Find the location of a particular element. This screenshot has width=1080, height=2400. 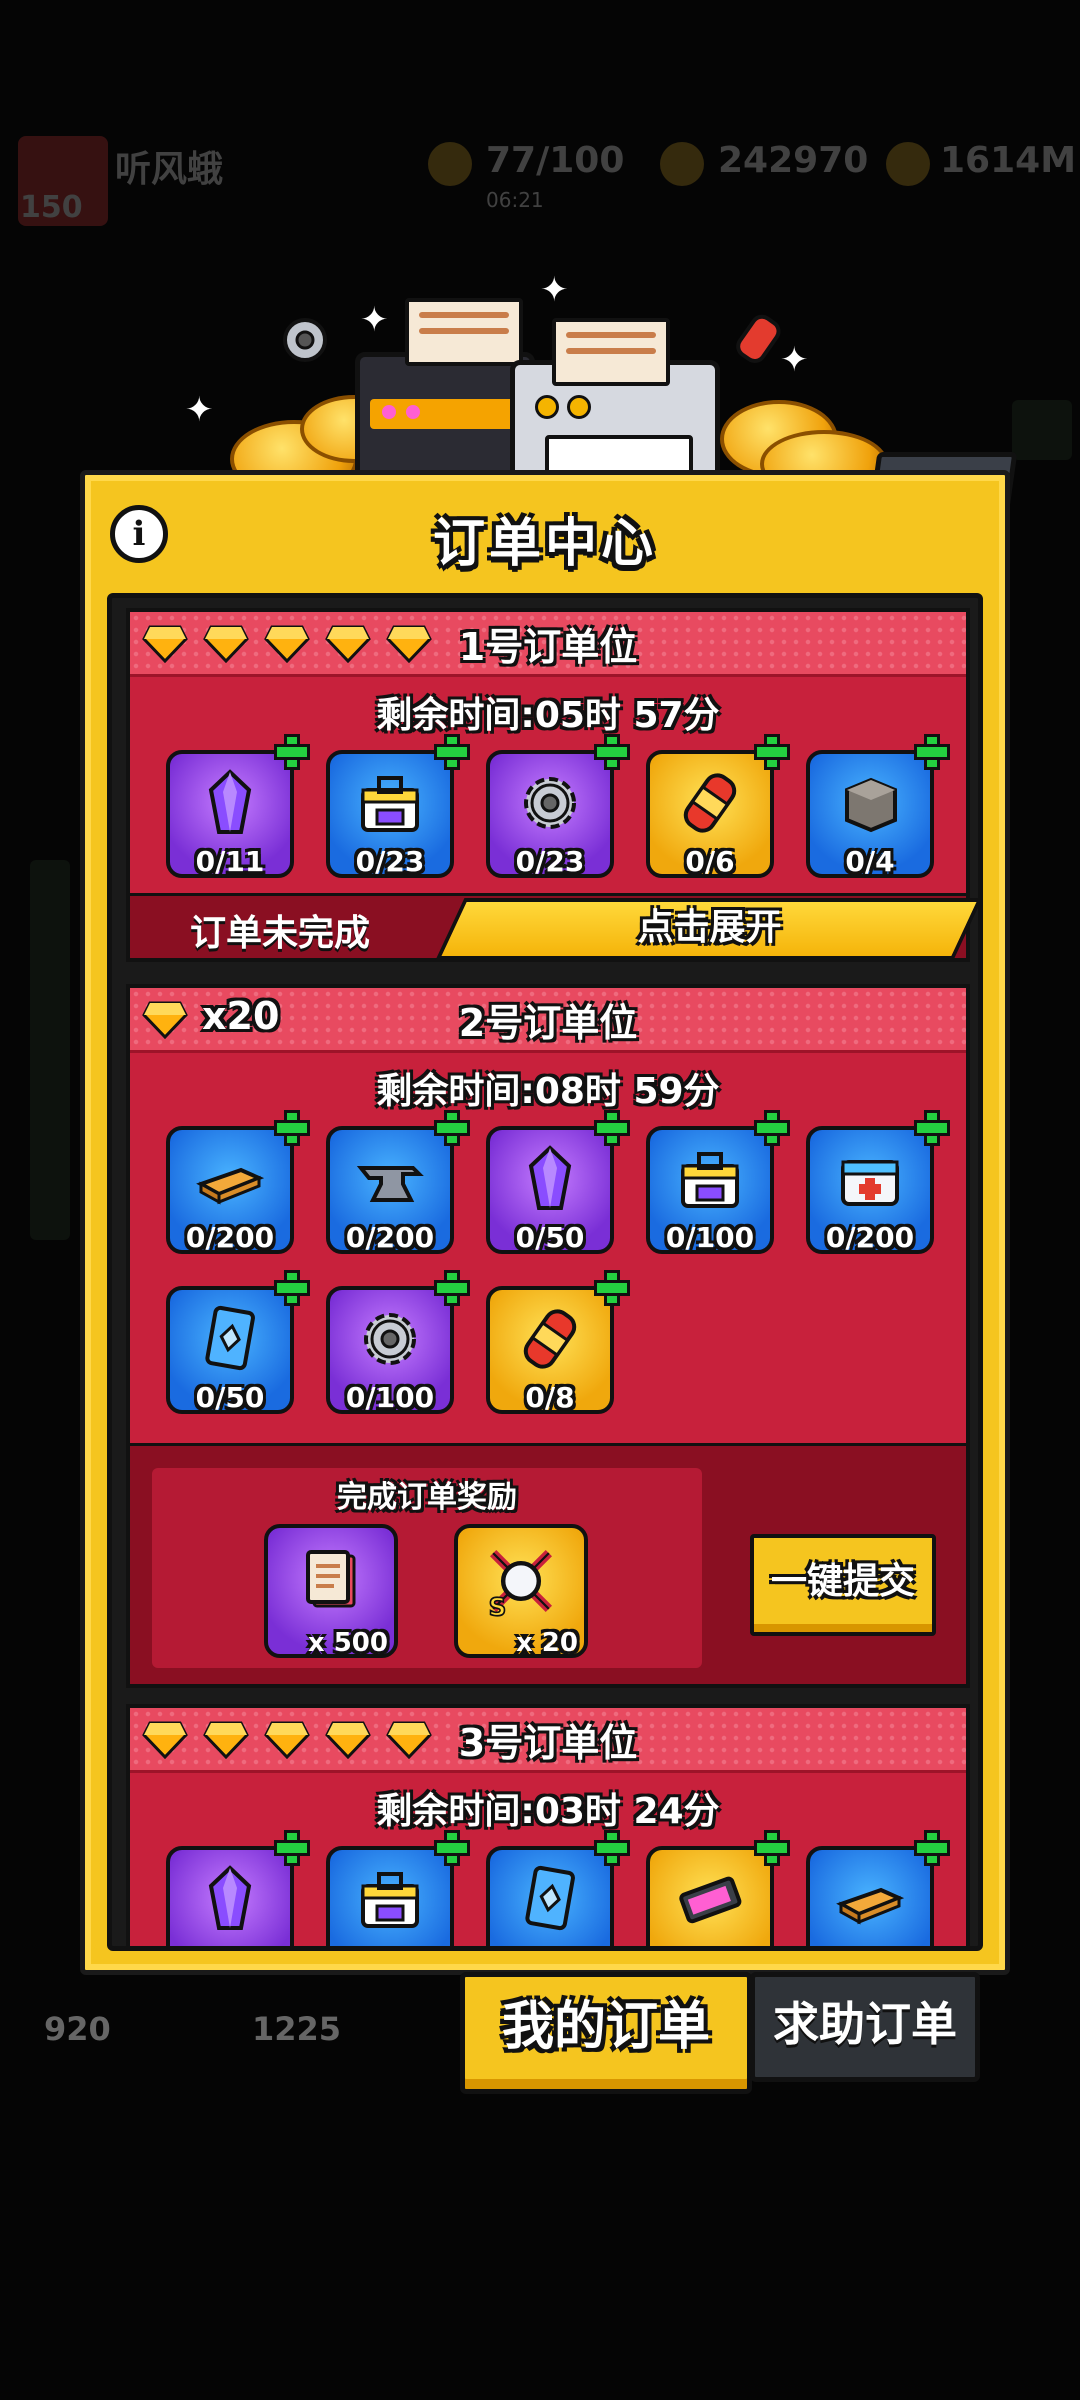

order-card-header: 3号订单位 is located at coordinates (548, 1740).